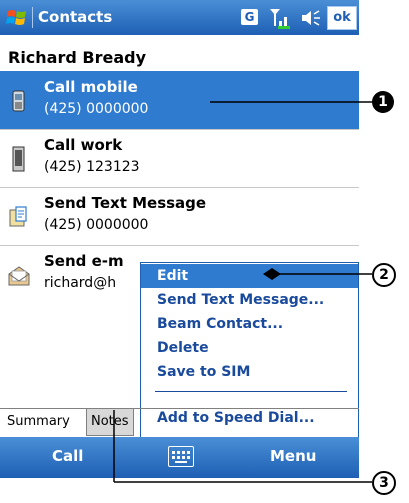 The width and height of the screenshot is (409, 503). What do you see at coordinates (92, 167) in the screenshot?
I see `item-phone-number: (425) 123123` at bounding box center [92, 167].